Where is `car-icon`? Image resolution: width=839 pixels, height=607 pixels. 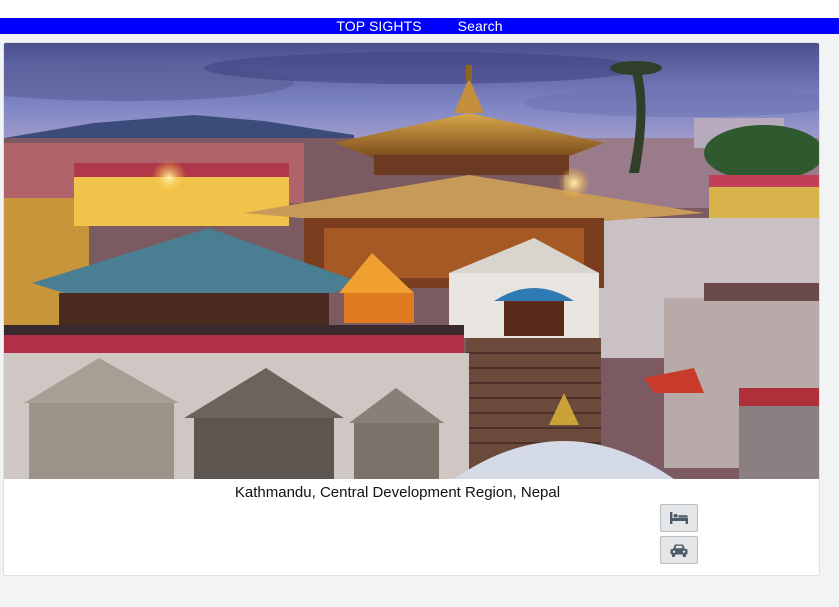 car-icon is located at coordinates (679, 550).